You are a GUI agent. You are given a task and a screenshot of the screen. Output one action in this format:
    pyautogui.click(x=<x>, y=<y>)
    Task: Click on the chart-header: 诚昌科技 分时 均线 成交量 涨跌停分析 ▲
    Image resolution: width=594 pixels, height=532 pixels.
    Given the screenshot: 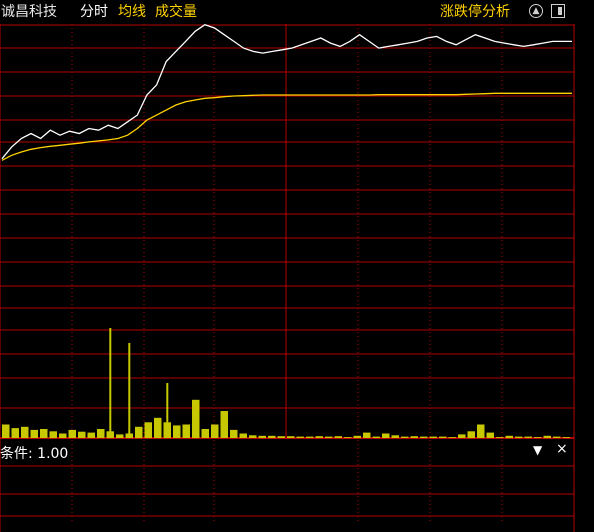 What is the action you would take?
    pyautogui.click(x=297, y=12)
    